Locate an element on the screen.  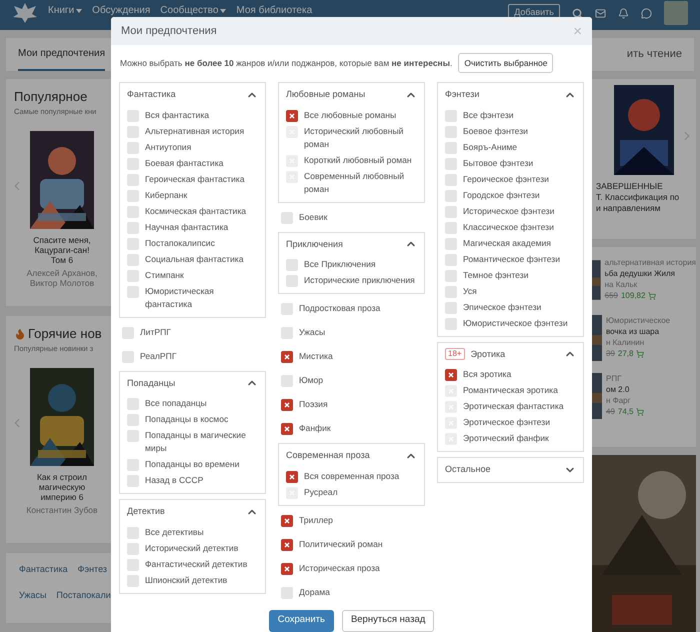
genre-label: Магическая академия is located at coordinates (507, 243).